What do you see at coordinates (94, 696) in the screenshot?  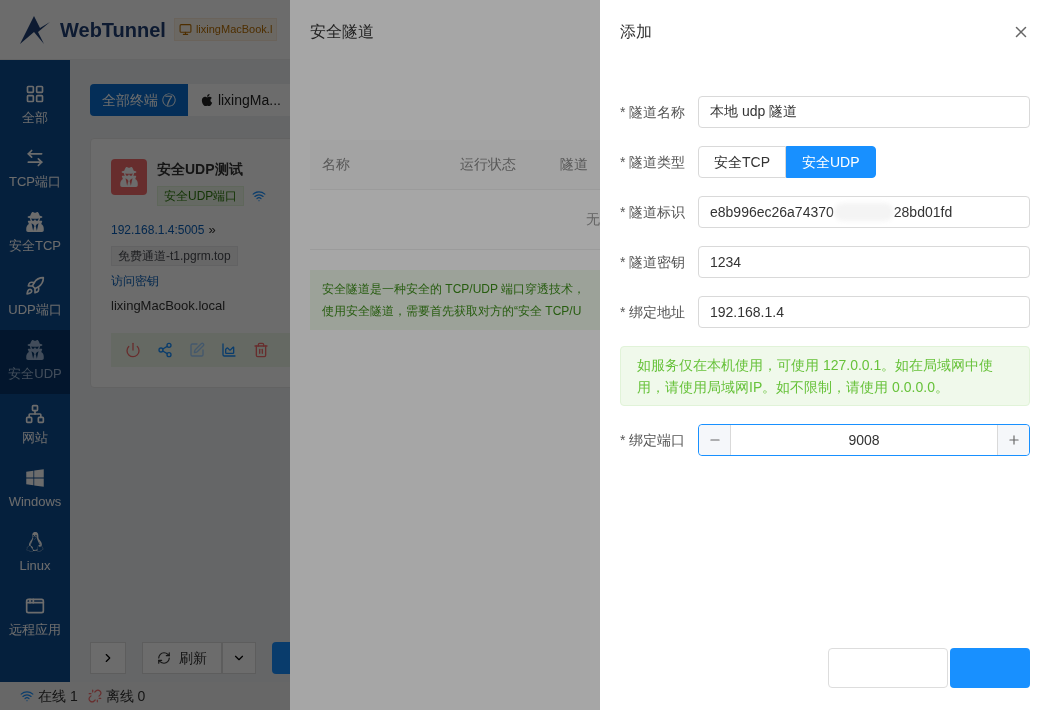 I see `unlink-icon` at bounding box center [94, 696].